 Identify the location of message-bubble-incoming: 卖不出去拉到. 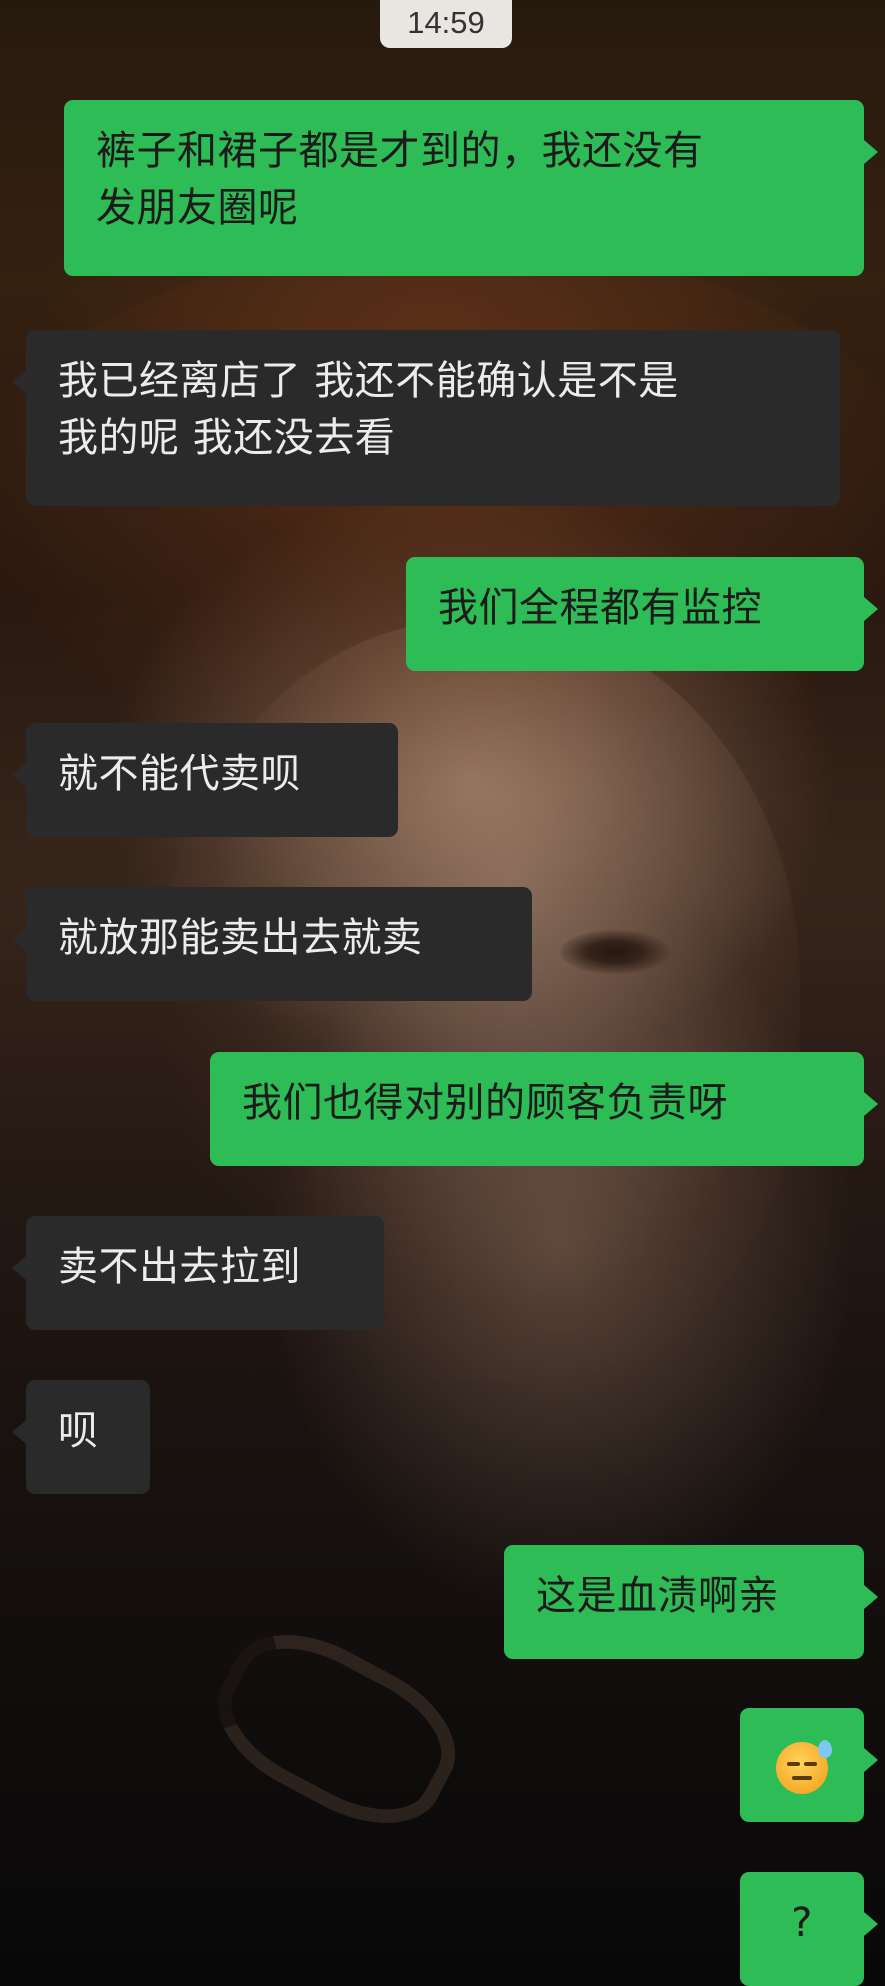
(198, 1273).